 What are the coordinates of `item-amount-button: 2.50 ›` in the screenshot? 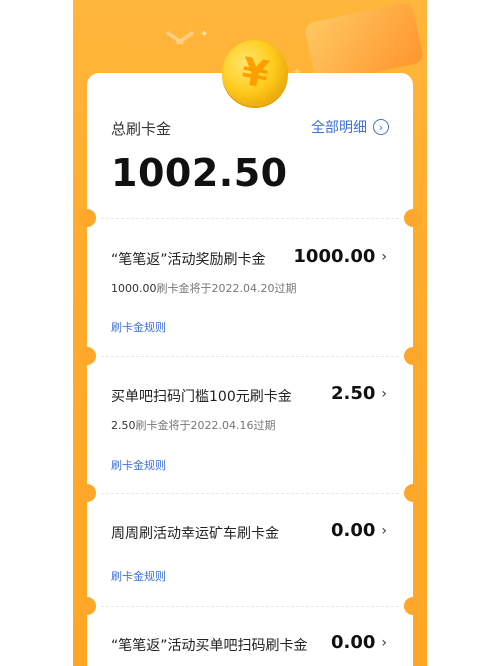 It's located at (359, 393).